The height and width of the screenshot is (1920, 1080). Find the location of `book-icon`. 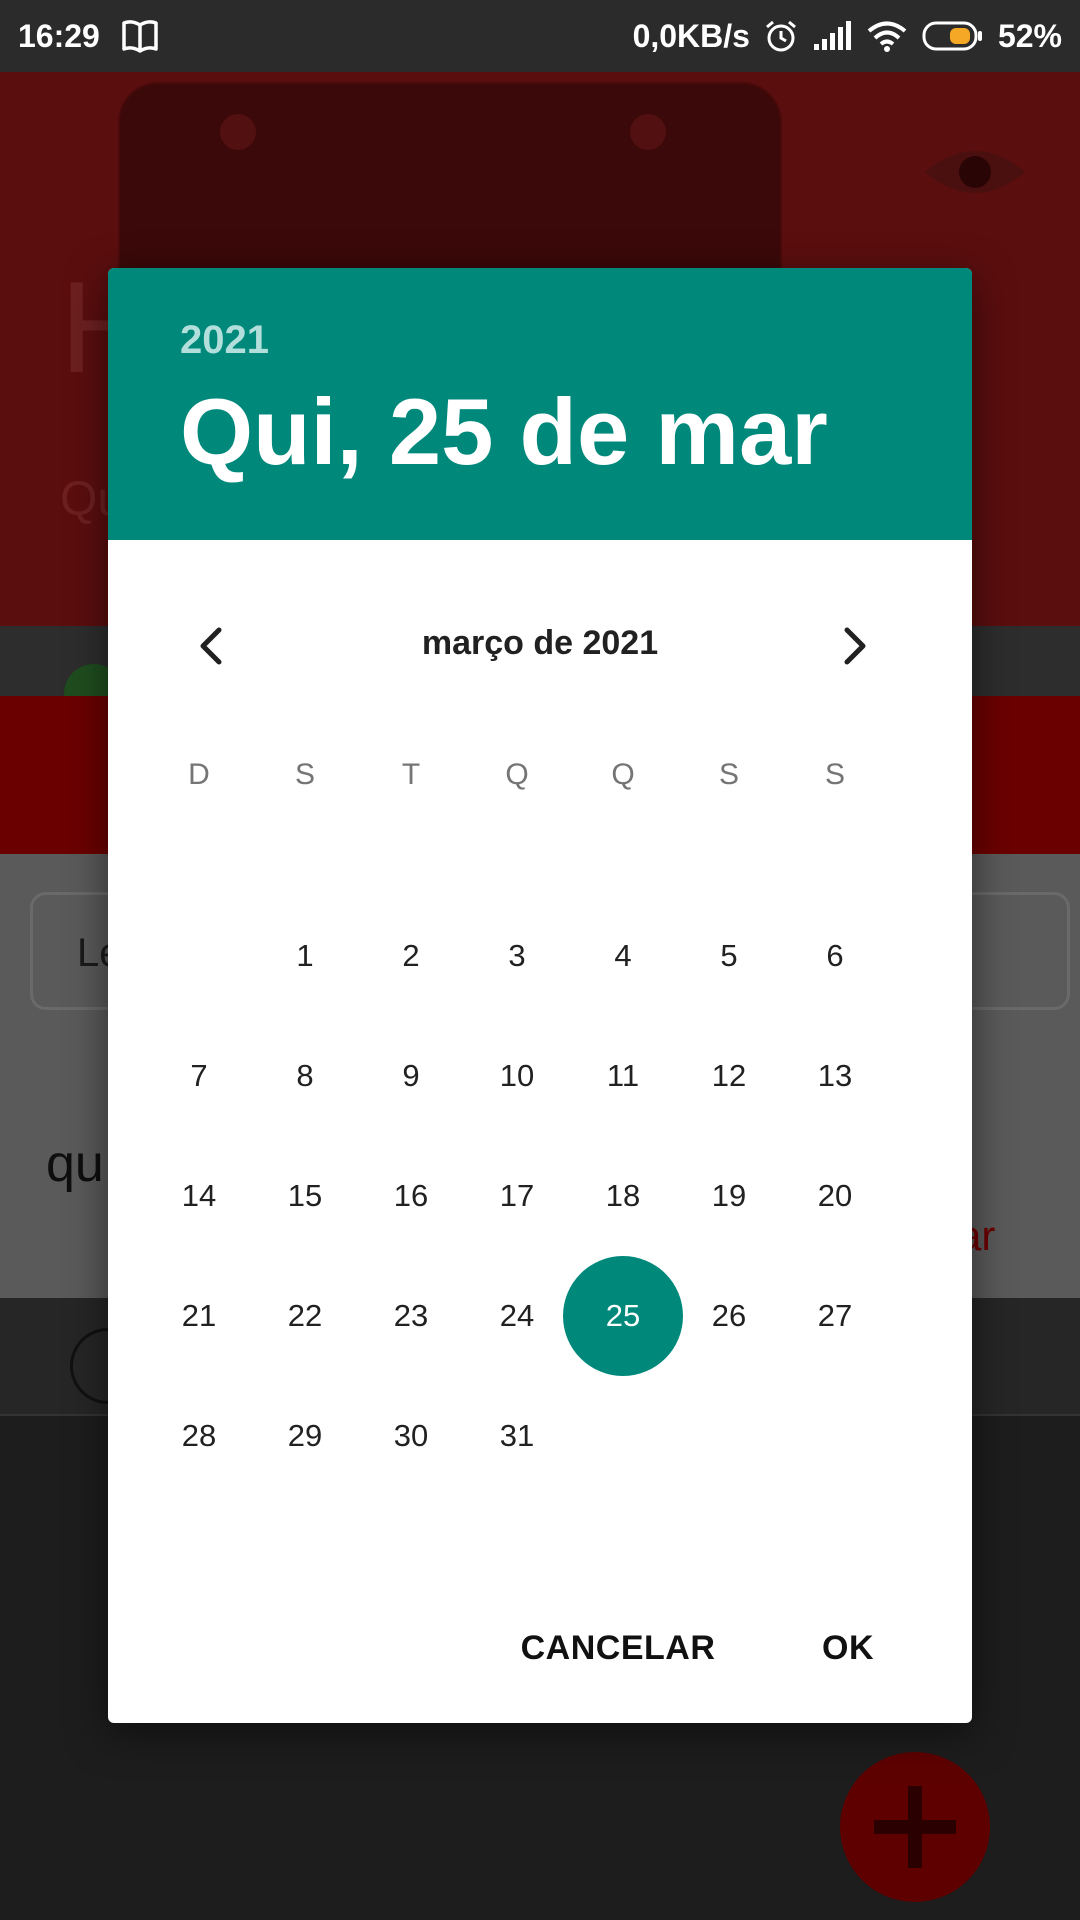

book-icon is located at coordinates (140, 36).